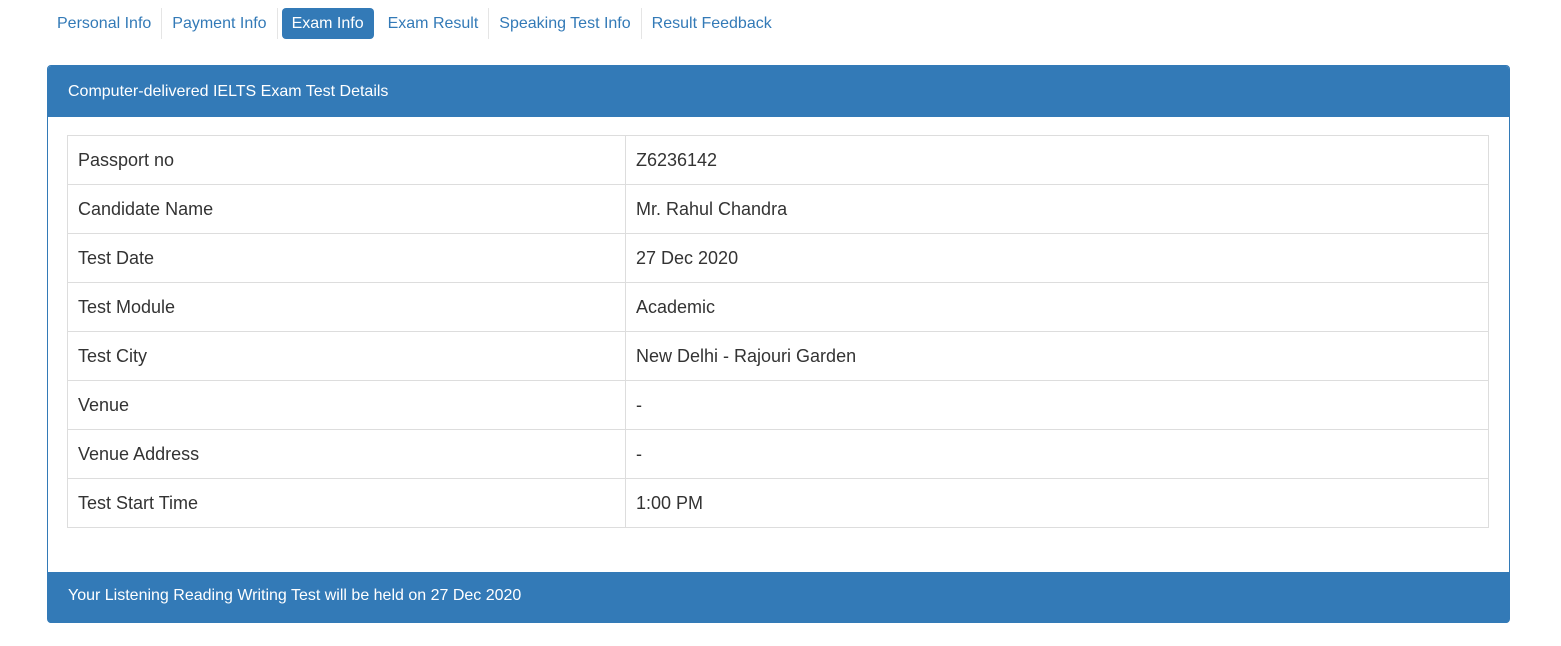  I want to click on tab-personal-info: Personal Info, so click(105, 23).